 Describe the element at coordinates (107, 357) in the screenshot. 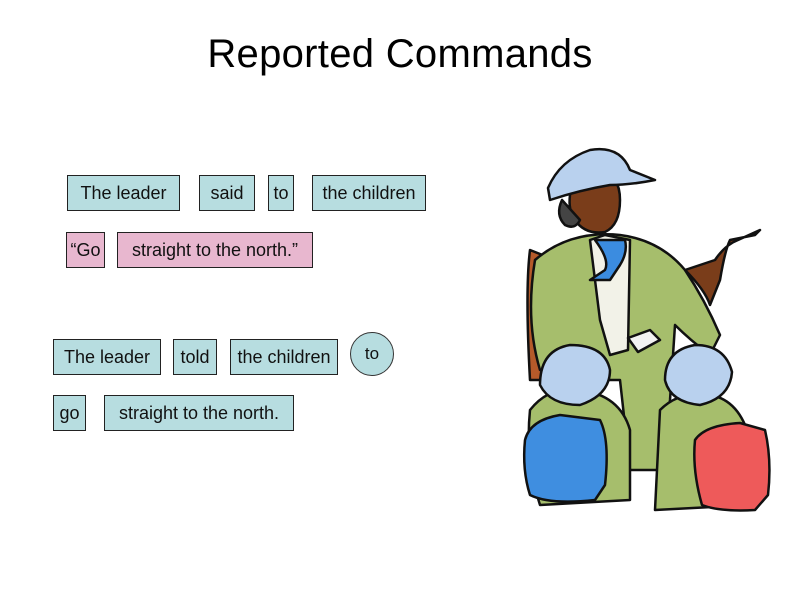

I see `word-box-the-leader-reported: The leader` at that location.